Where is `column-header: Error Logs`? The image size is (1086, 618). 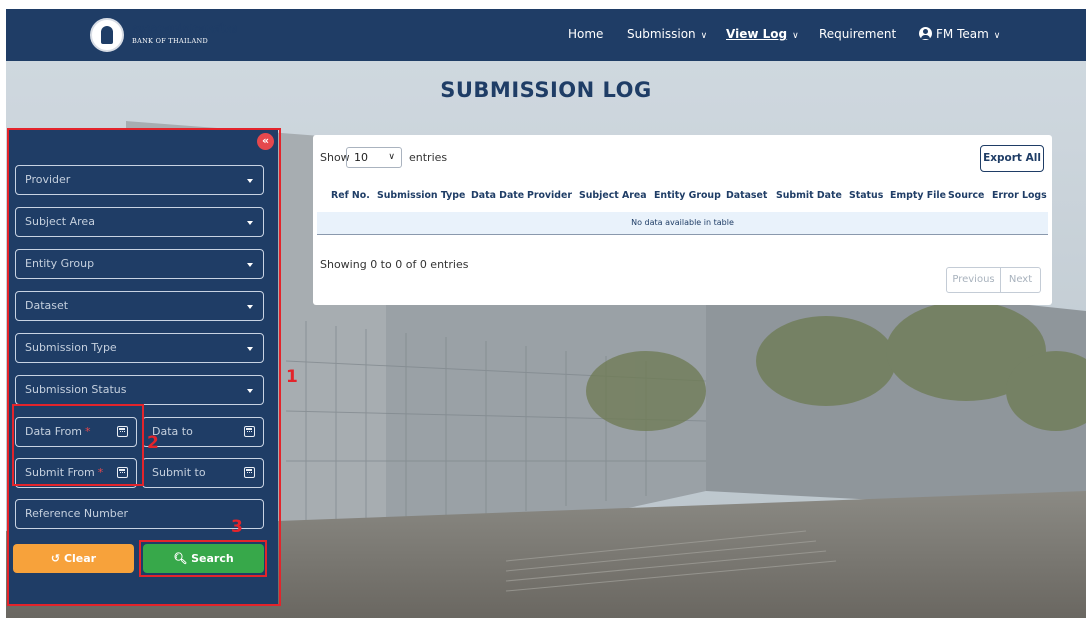
column-header: Error Logs is located at coordinates (1019, 195).